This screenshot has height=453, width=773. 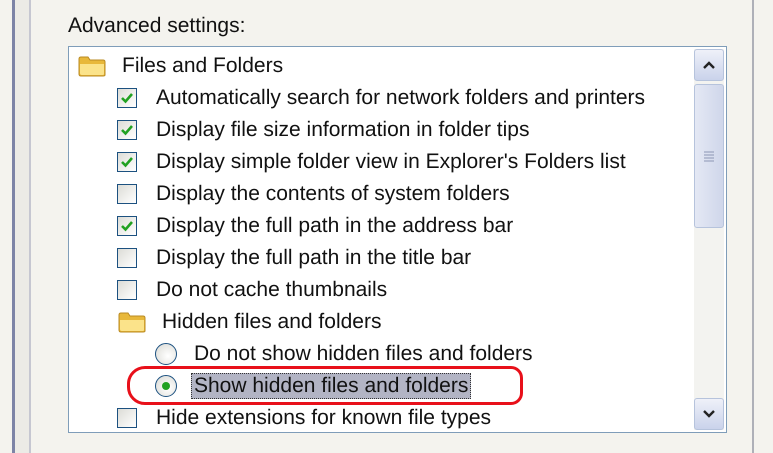 I want to click on grip-icon, so click(x=709, y=156).